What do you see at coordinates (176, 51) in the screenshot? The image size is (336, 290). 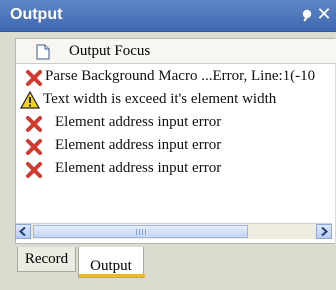 I see `list-header: Output Focus` at bounding box center [176, 51].